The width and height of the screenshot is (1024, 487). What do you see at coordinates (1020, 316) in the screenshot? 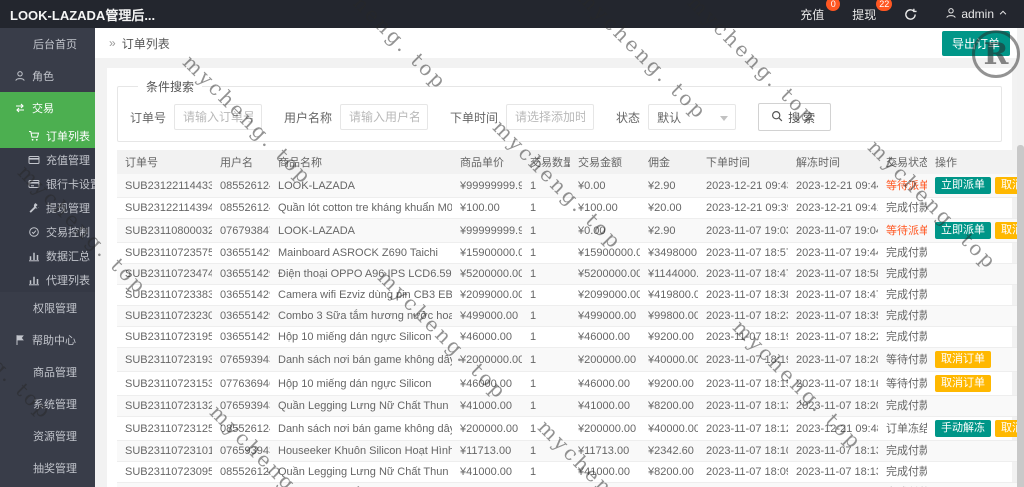
I see `scrollbar-thumb` at bounding box center [1020, 316].